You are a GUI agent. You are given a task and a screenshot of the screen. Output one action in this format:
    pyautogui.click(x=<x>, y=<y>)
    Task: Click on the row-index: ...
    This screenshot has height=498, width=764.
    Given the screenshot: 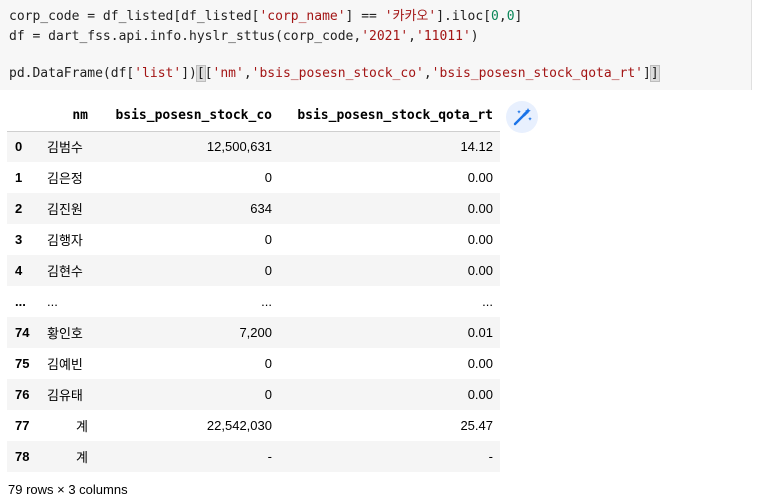 What is the action you would take?
    pyautogui.click(x=20, y=301)
    